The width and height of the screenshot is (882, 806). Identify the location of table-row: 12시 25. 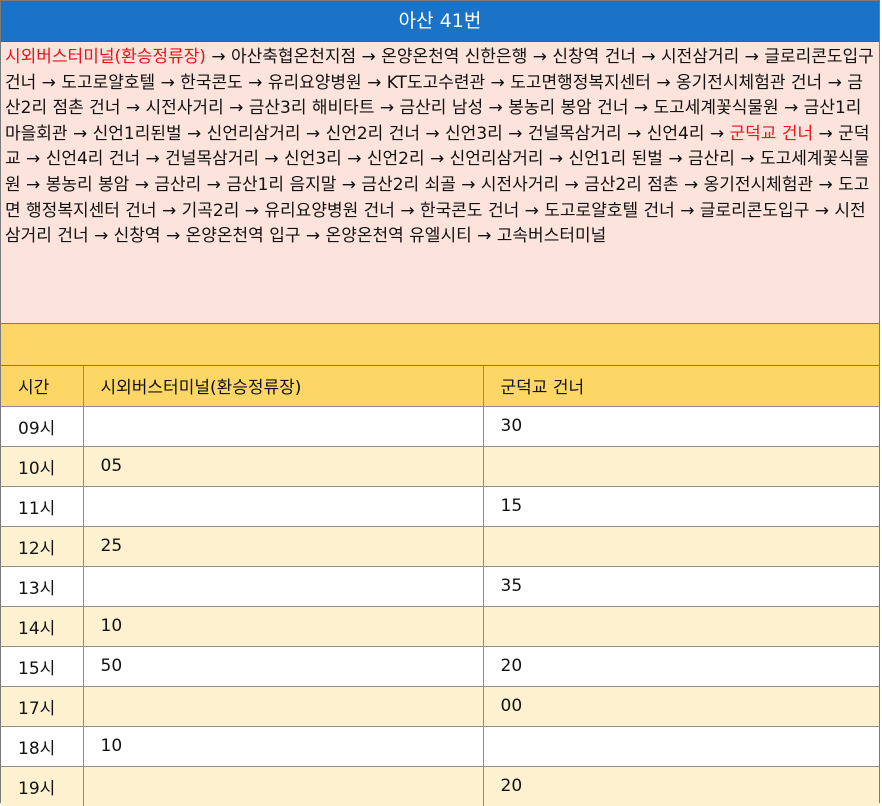
(440, 546).